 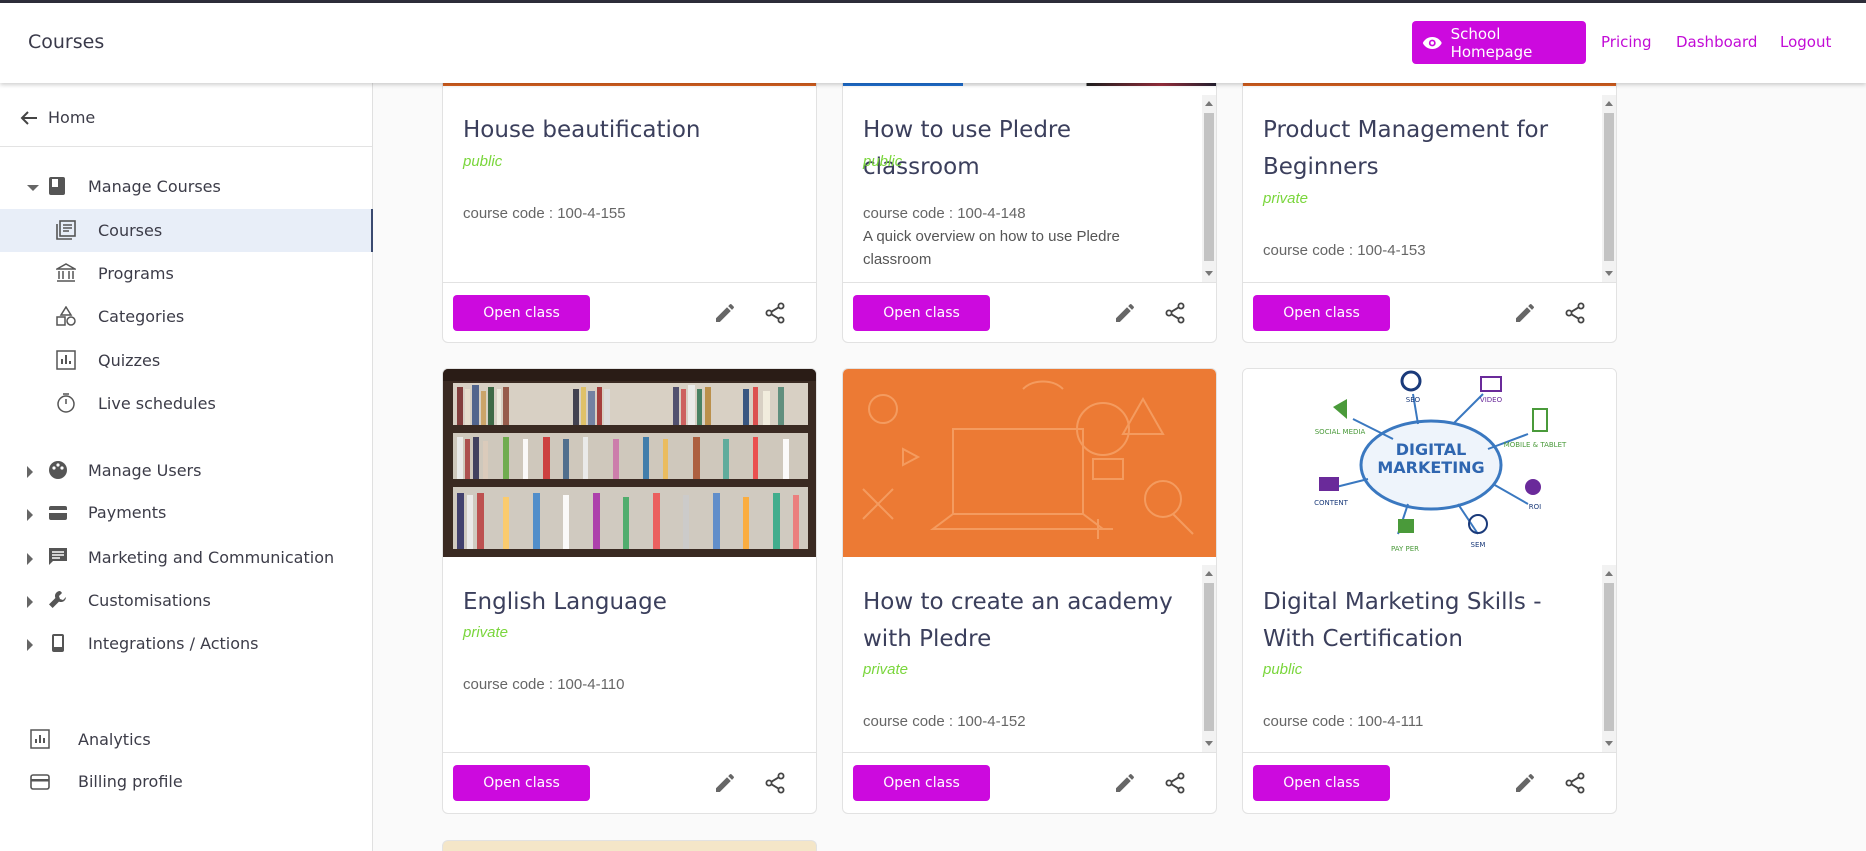 I want to click on analytics-icon, so click(x=40, y=739).